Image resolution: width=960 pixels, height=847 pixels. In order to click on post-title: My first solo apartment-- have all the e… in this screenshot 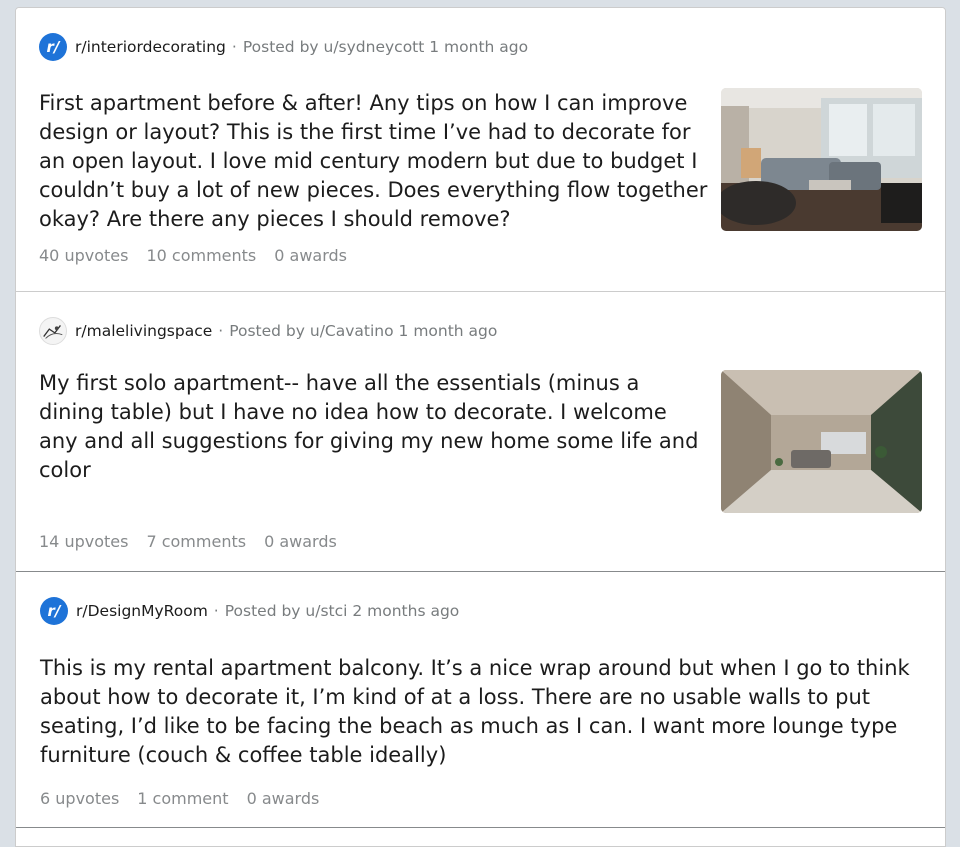, I will do `click(374, 427)`.